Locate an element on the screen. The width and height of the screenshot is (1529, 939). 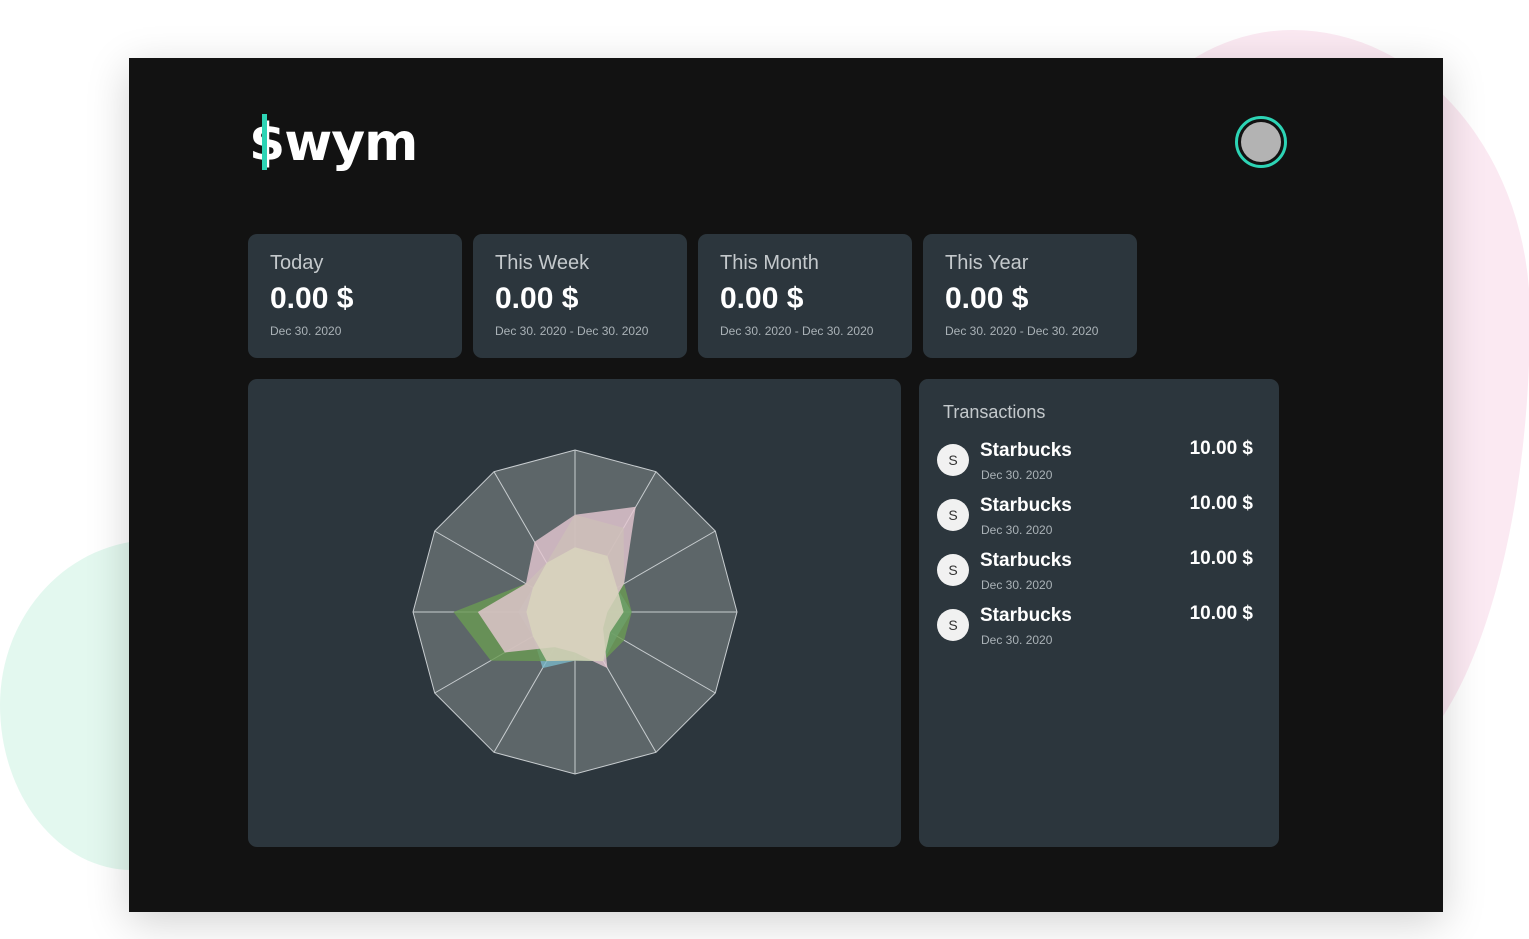
stat-label: Today is located at coordinates (297, 263).